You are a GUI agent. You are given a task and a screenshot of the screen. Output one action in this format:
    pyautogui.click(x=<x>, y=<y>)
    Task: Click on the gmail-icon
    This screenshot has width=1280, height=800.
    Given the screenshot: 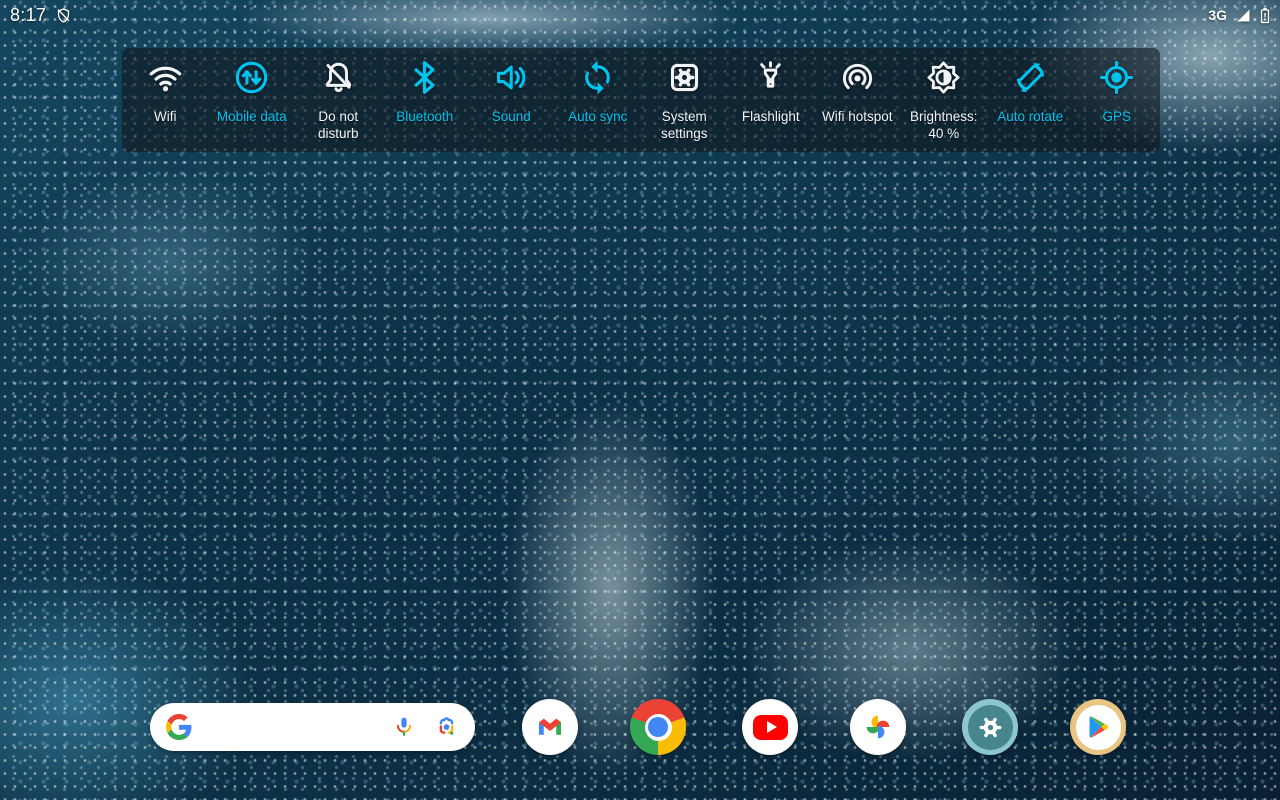 What is the action you would take?
    pyautogui.click(x=550, y=726)
    